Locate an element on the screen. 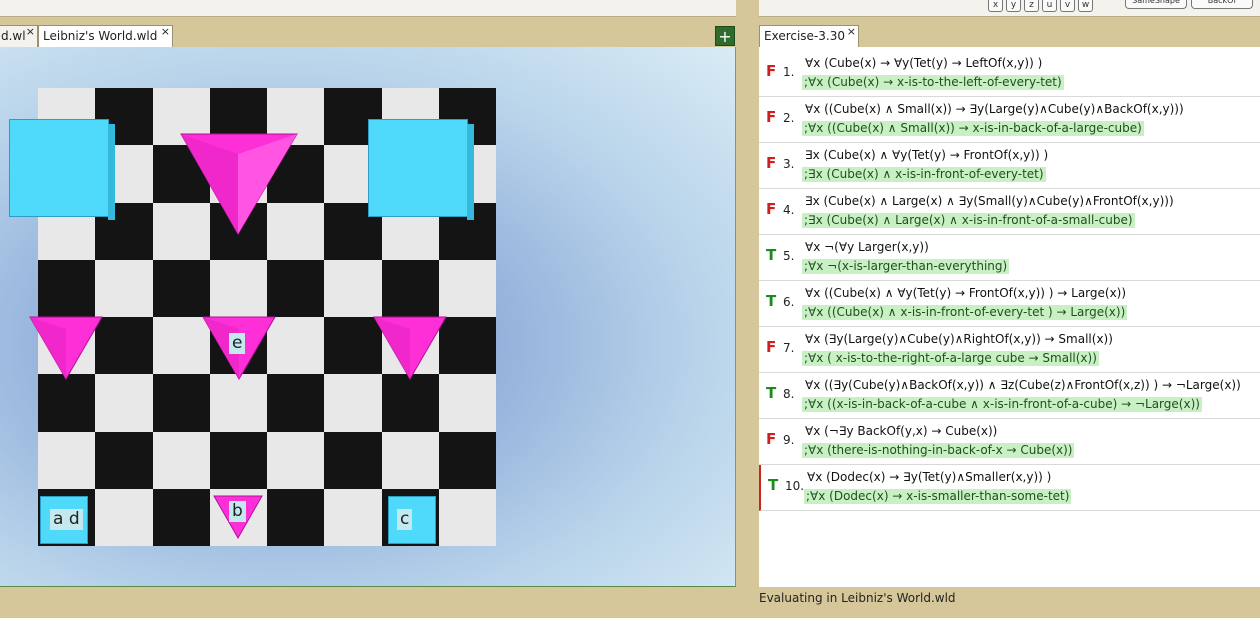 Image resolution: width=1260 pixels, height=618 pixels. sentence-formula: ∀x (Dodec(x) → ∃y(Tet(y)∧Smaller(x,y)) ) is located at coordinates (929, 477).